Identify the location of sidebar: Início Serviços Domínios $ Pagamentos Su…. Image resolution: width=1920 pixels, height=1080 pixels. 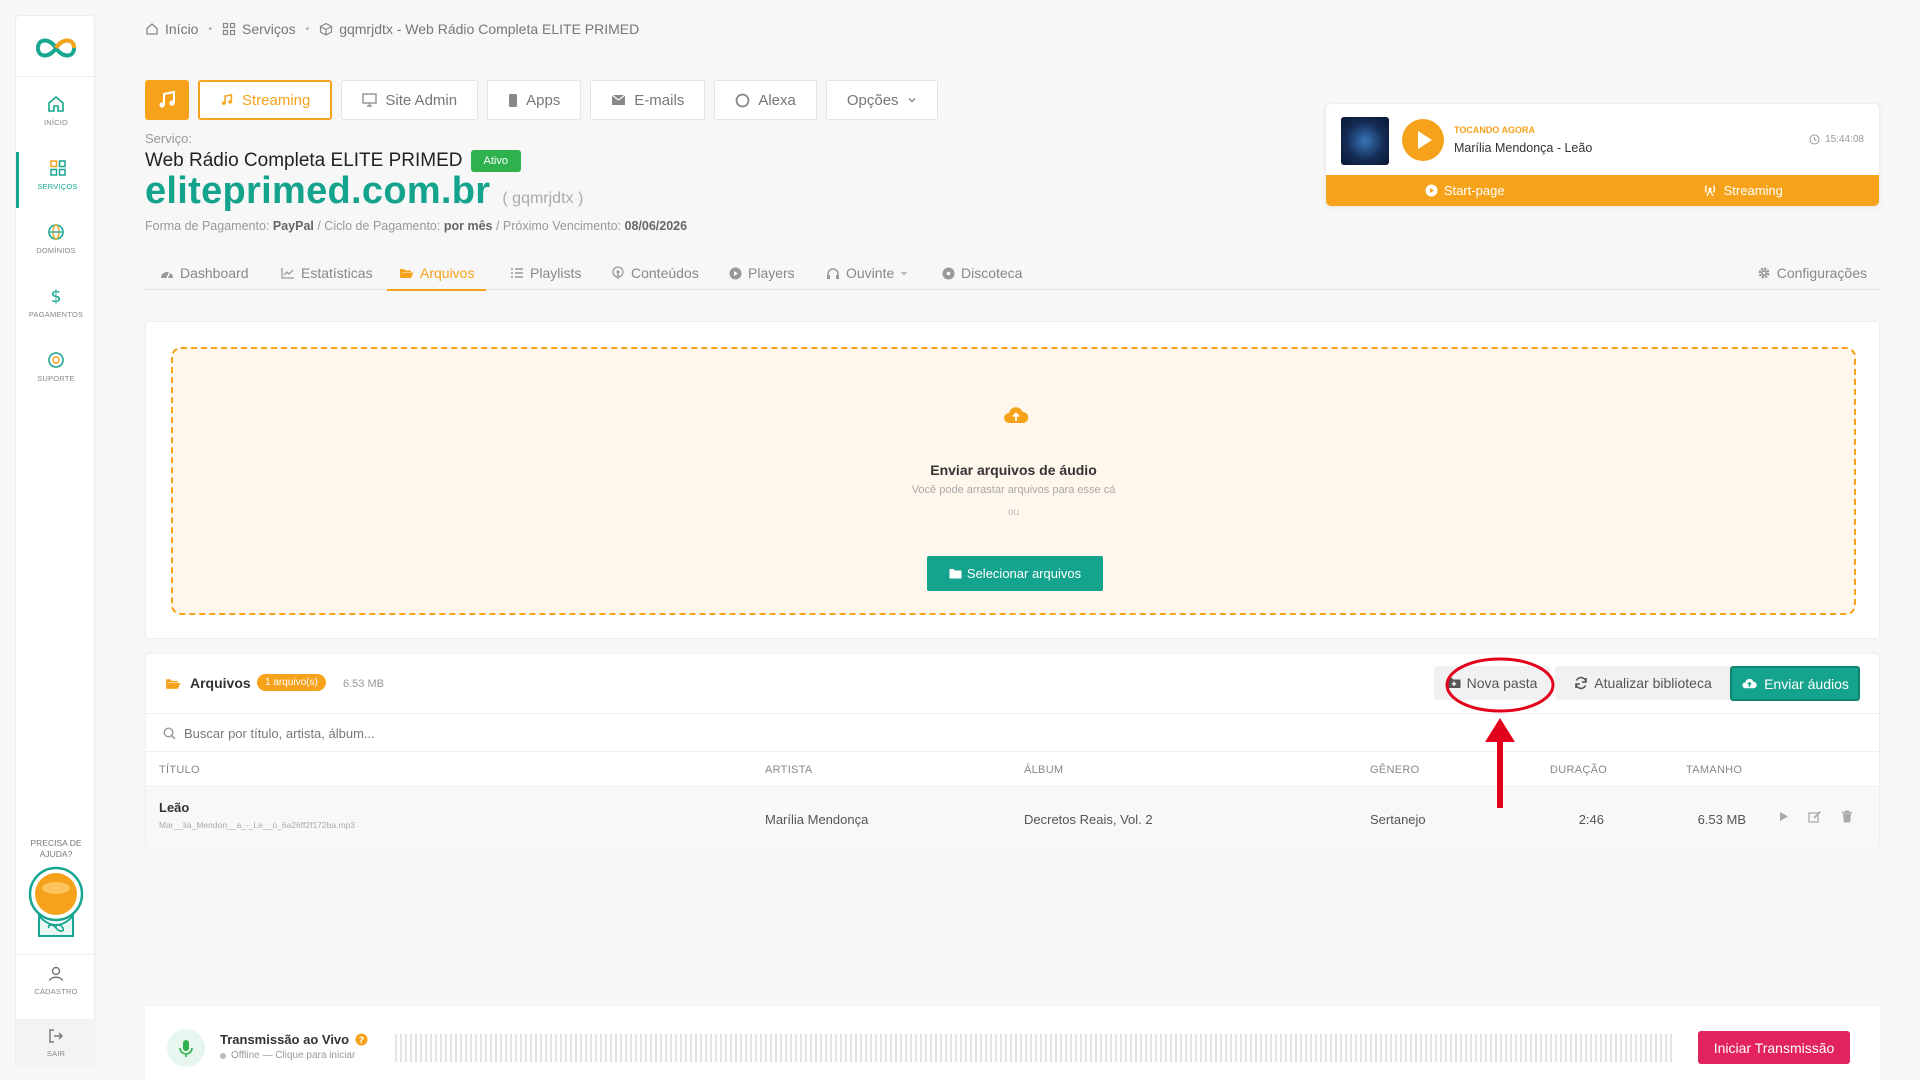
(55, 541).